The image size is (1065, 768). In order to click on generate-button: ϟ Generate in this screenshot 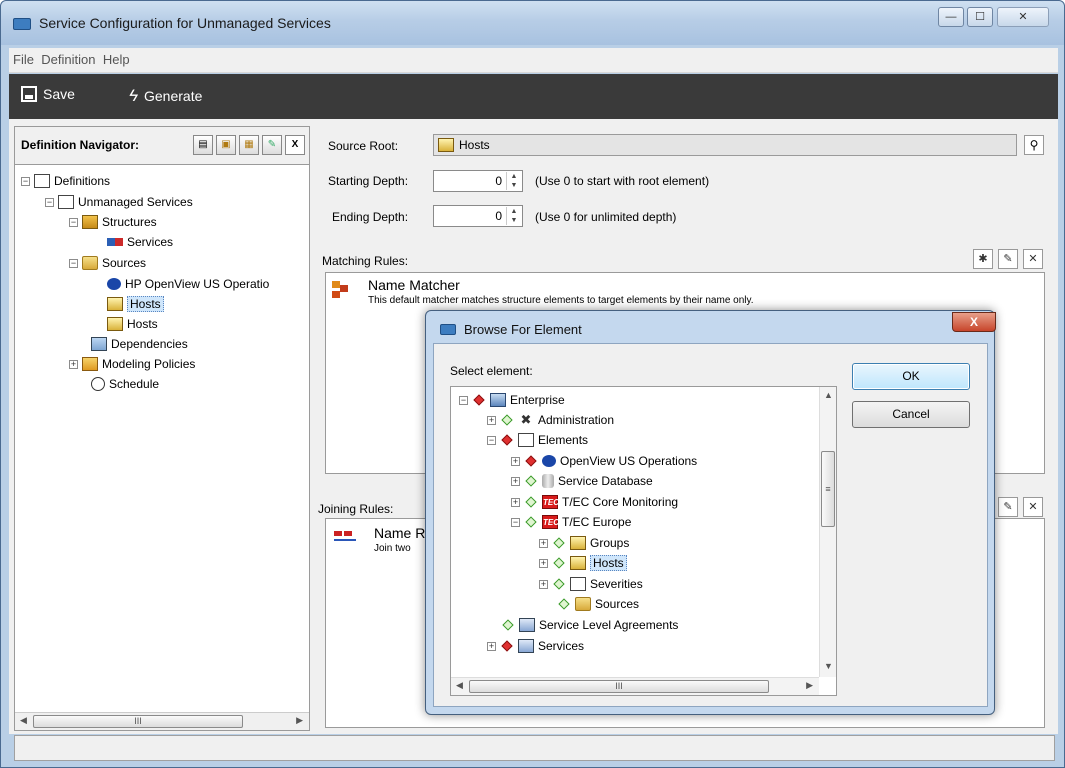, I will do `click(165, 96)`.